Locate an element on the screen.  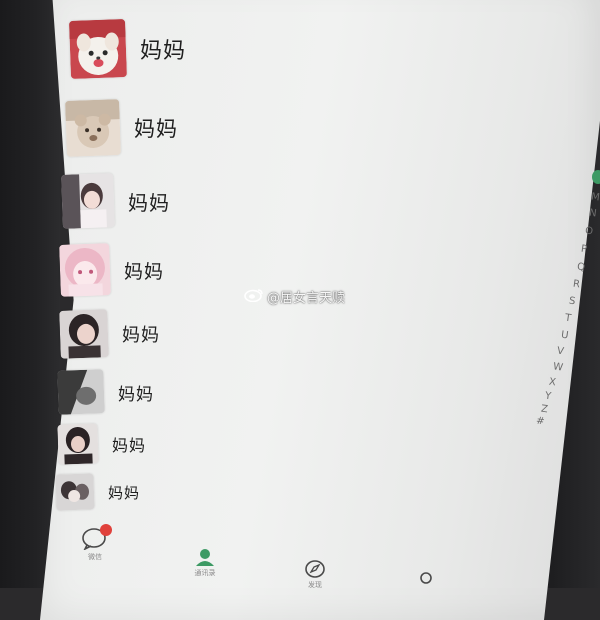
tab-contacts: 通讯录 is located at coordinates (205, 563).